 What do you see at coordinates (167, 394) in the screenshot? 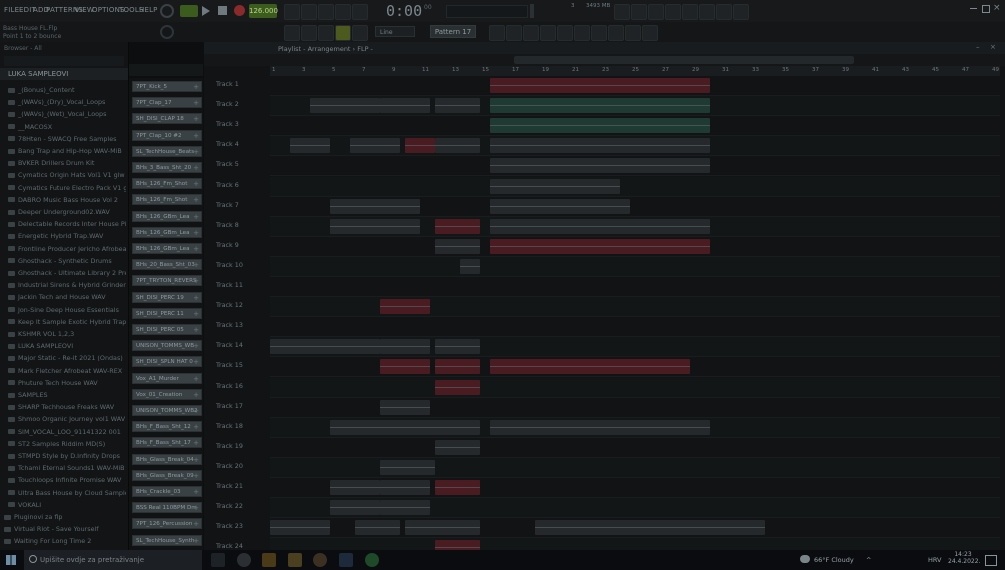
I see `channel-button: Vox_01_Creation` at bounding box center [167, 394].